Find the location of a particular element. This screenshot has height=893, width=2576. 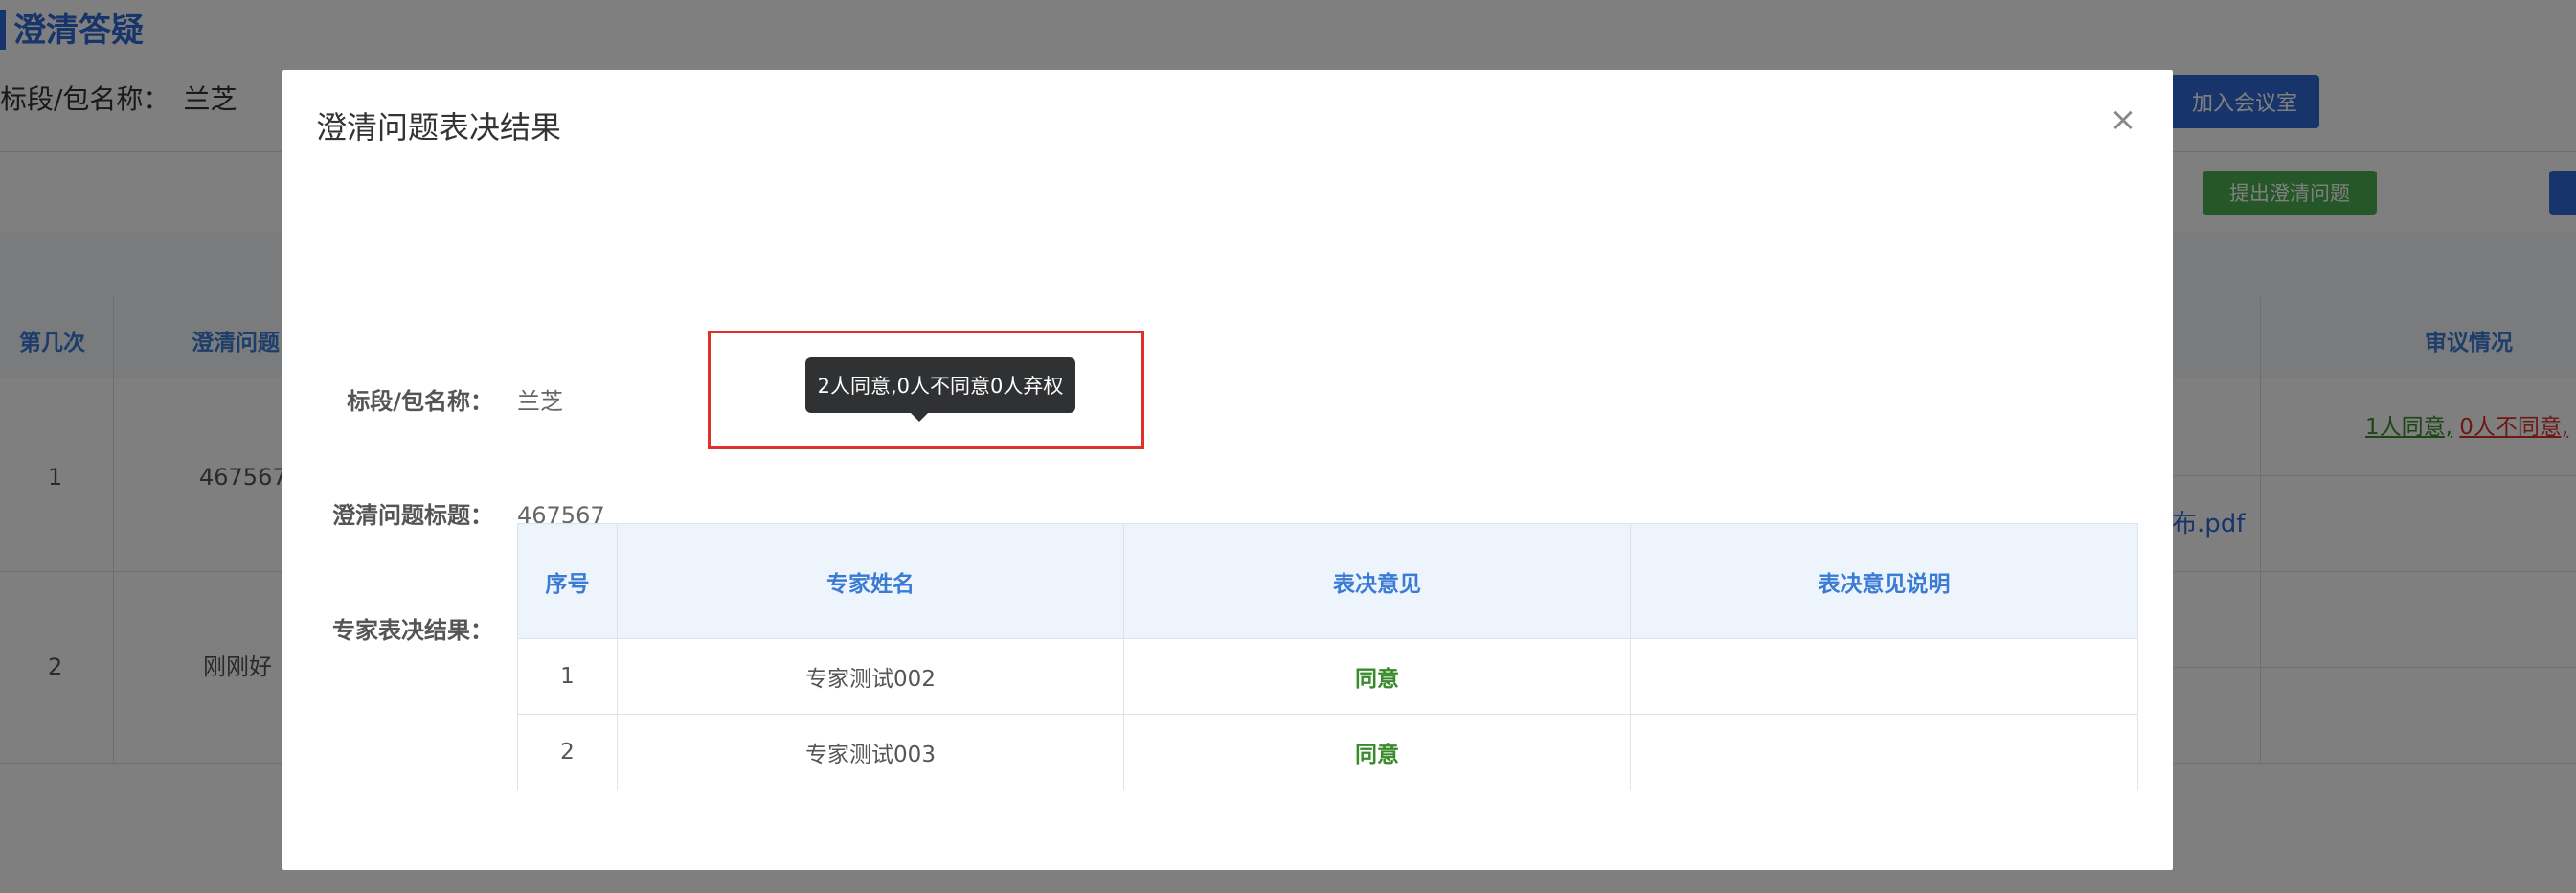

dialog-title: 澄清问题表决结果 is located at coordinates (439, 127).